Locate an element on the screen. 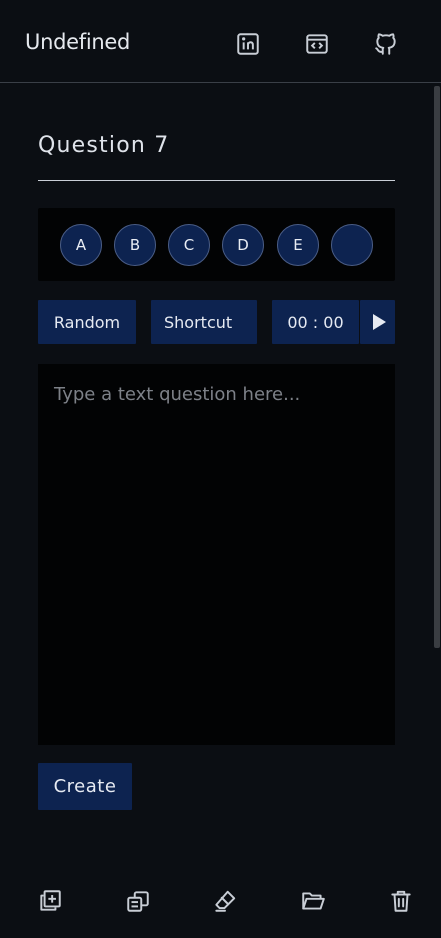 This screenshot has width=441, height=938. eraser-icon is located at coordinates (225, 901).